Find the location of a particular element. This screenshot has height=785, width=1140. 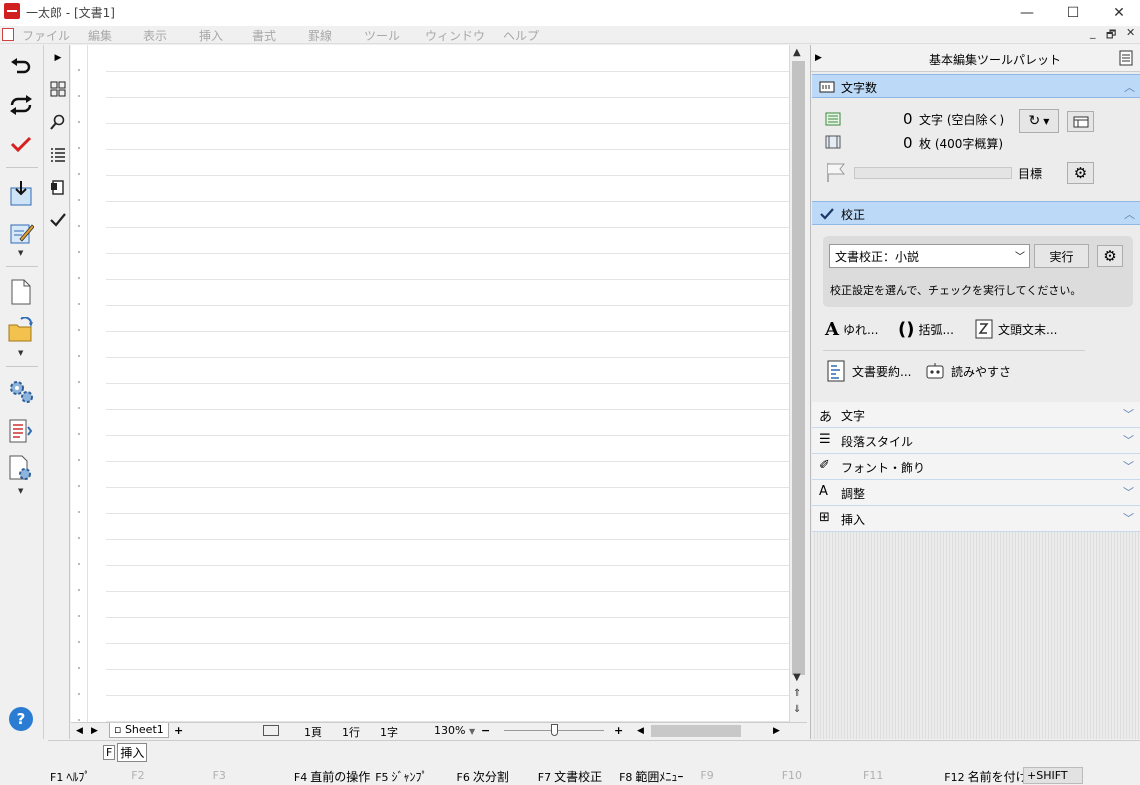

open-folder-button is located at coordinates (21, 330).